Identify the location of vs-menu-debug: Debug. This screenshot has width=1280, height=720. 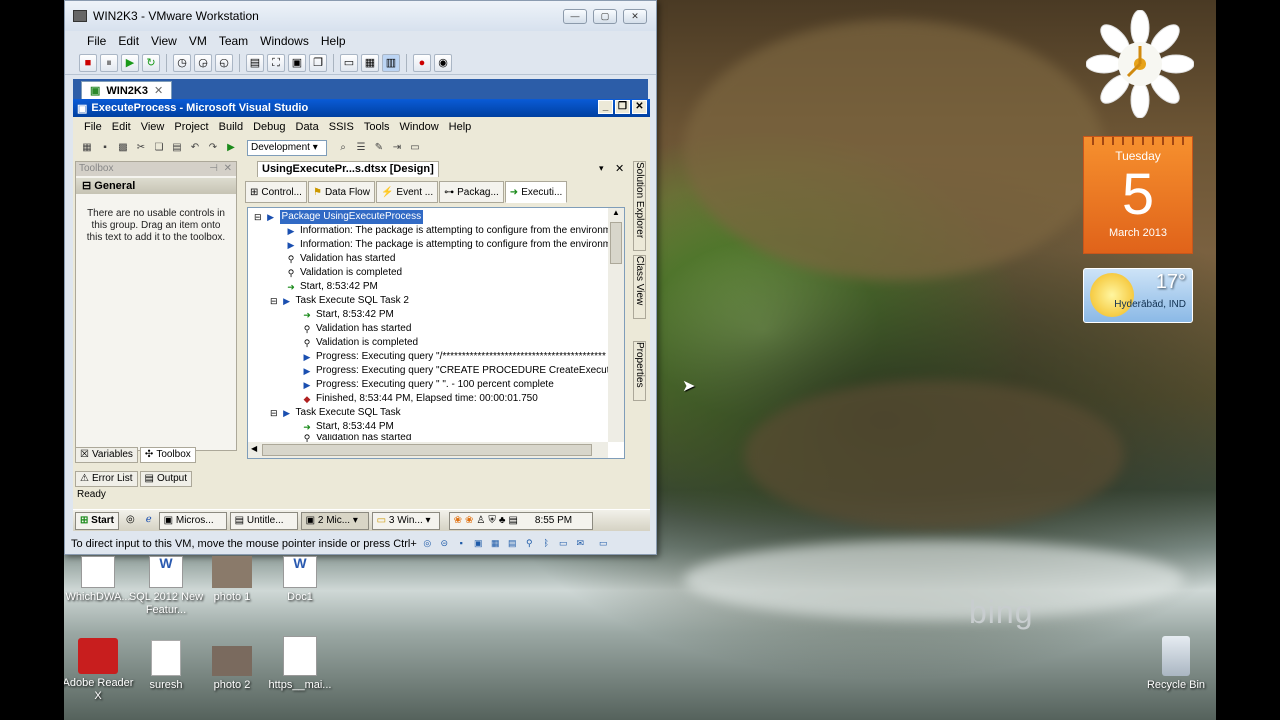
(269, 127).